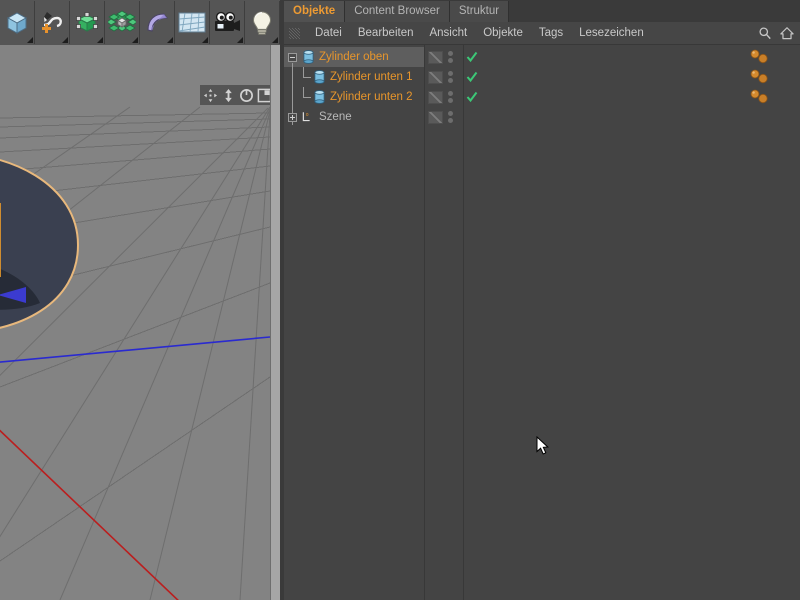 The image size is (800, 600). I want to click on menu-lesezeichen: Lesezeichen, so click(611, 33).